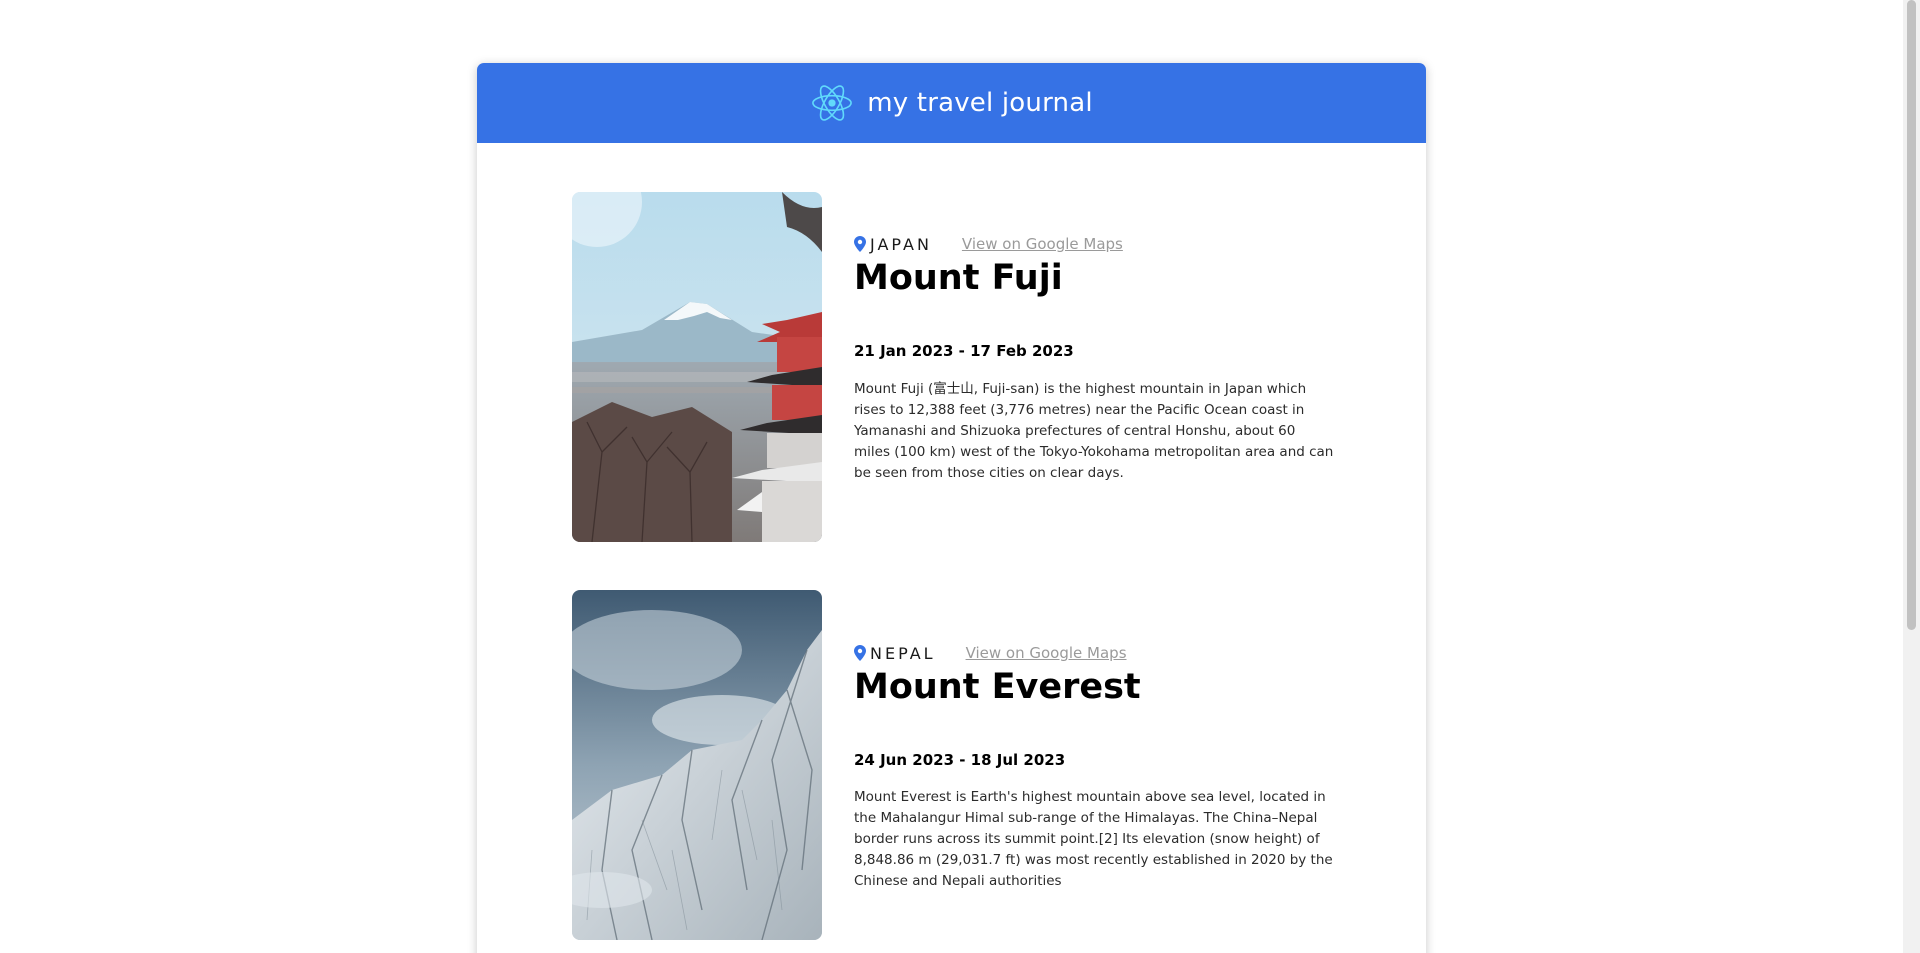  Describe the element at coordinates (997, 687) in the screenshot. I see `place-title: Mount Everest` at that location.